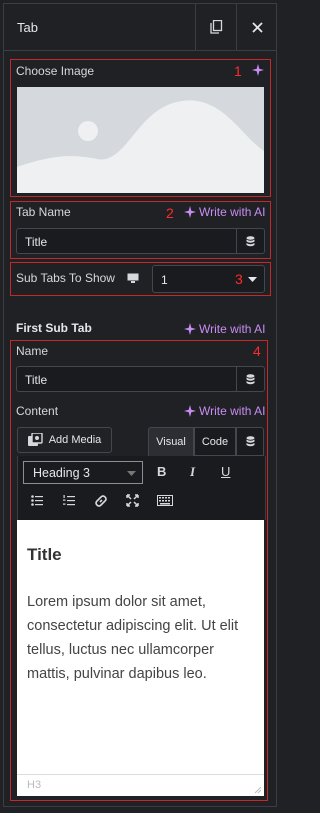 The height and width of the screenshot is (813, 320). Describe the element at coordinates (140, 241) in the screenshot. I see `tab-name-input: Title` at that location.